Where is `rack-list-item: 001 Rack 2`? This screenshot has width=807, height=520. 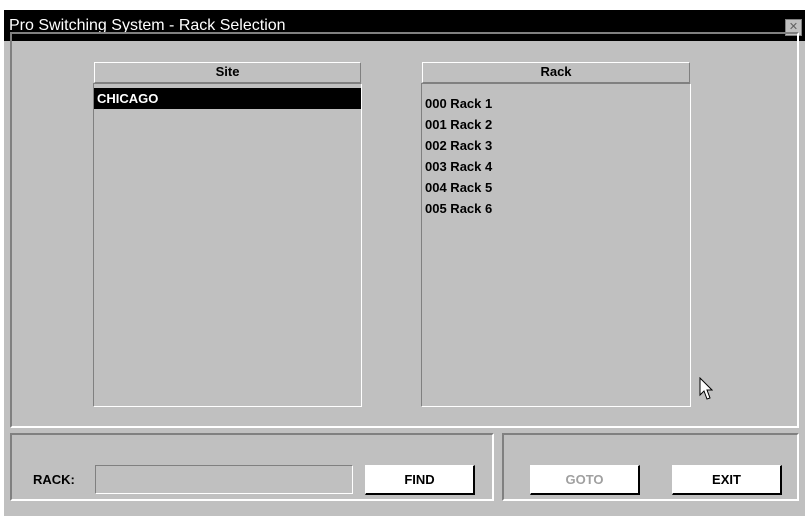
rack-list-item: 001 Rack 2 is located at coordinates (556, 124).